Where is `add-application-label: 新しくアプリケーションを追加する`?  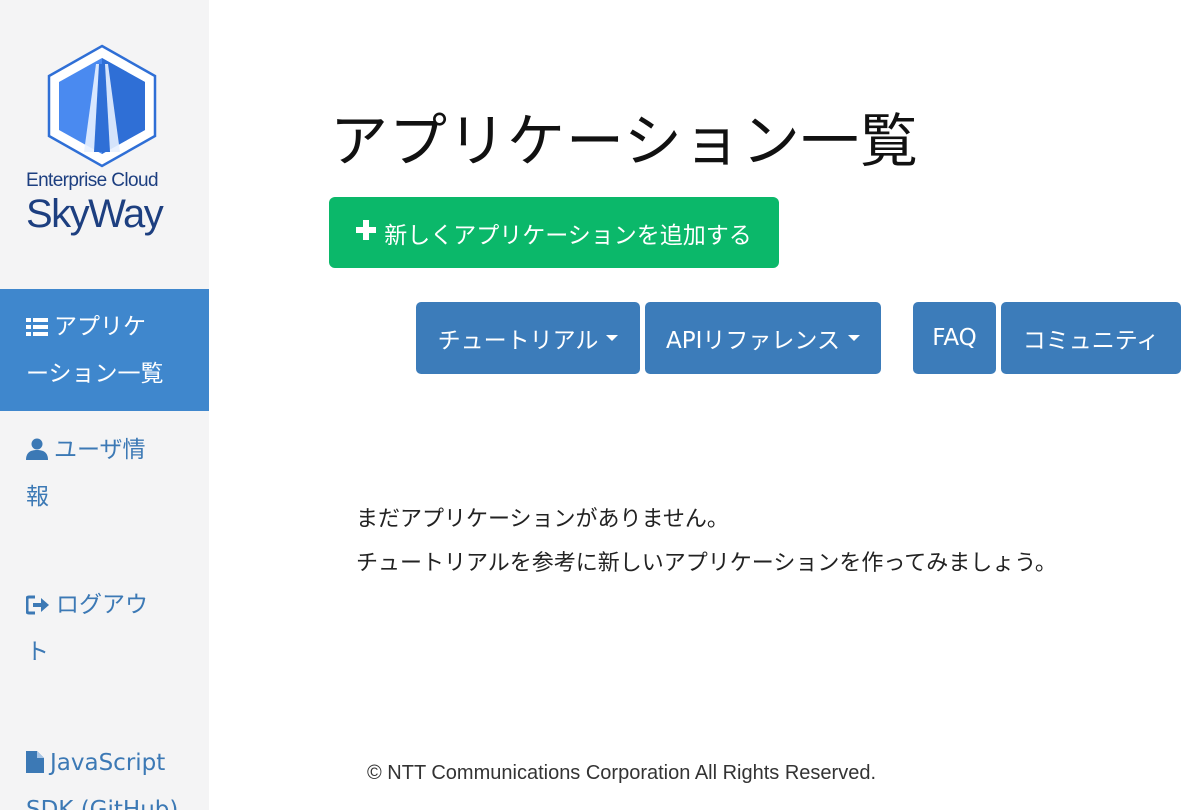 add-application-label: 新しくアプリケーションを追加する is located at coordinates (568, 235).